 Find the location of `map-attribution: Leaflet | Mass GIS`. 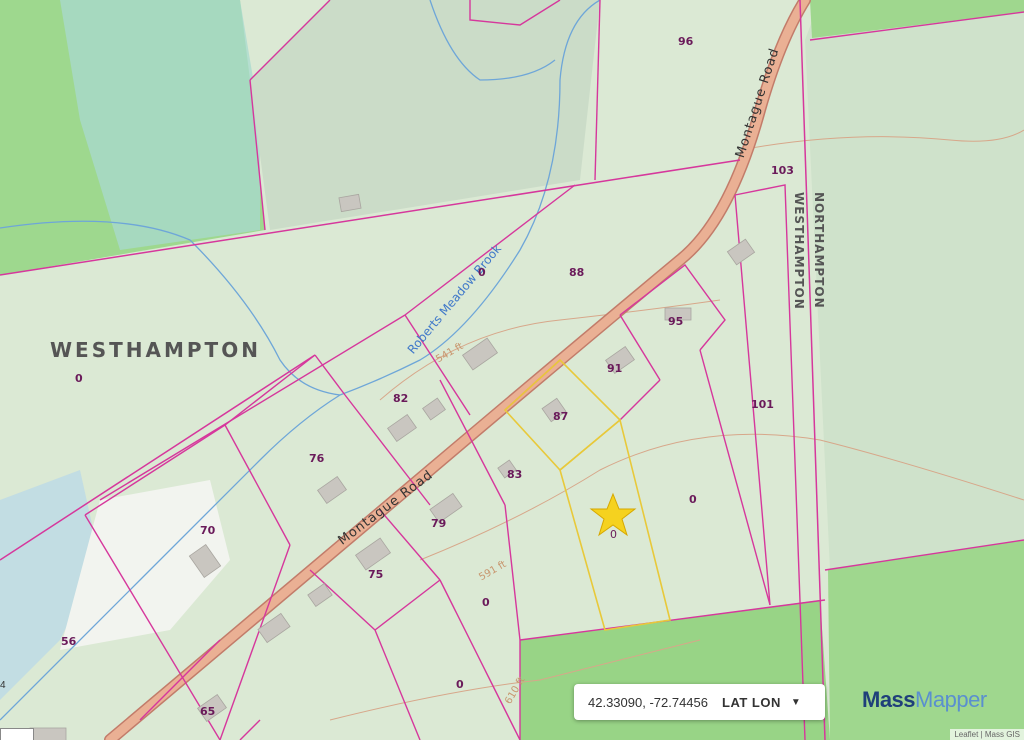

map-attribution: Leaflet | Mass GIS is located at coordinates (987, 734).